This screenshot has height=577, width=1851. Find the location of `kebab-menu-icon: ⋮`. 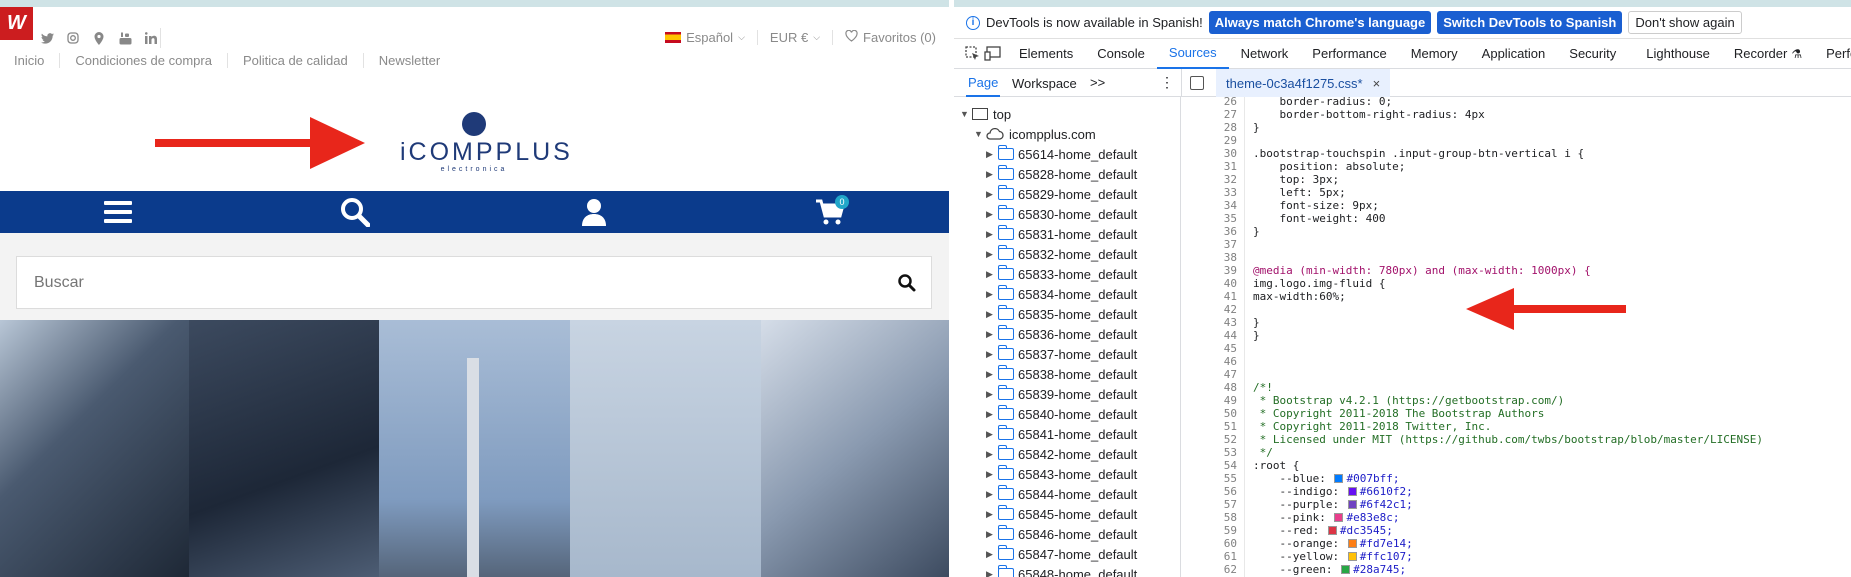

kebab-menu-icon: ⋮ is located at coordinates (1167, 82).